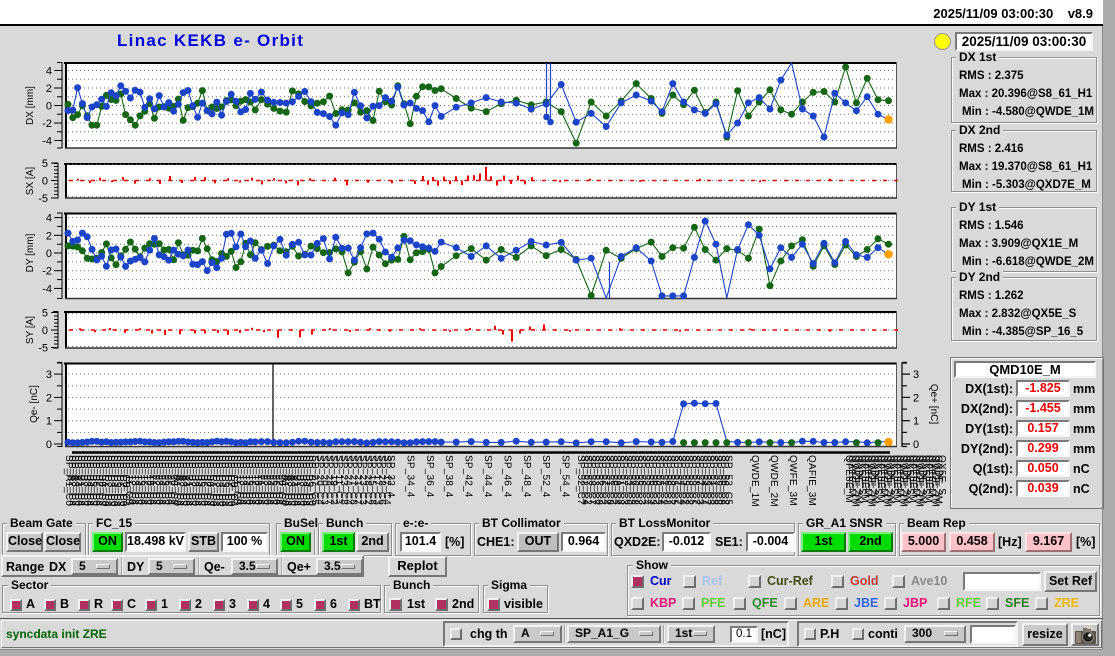 Image resolution: width=1115 pixels, height=656 pixels. Describe the element at coordinates (30, 330) in the screenshot. I see `svg-text: SY [A]` at that location.